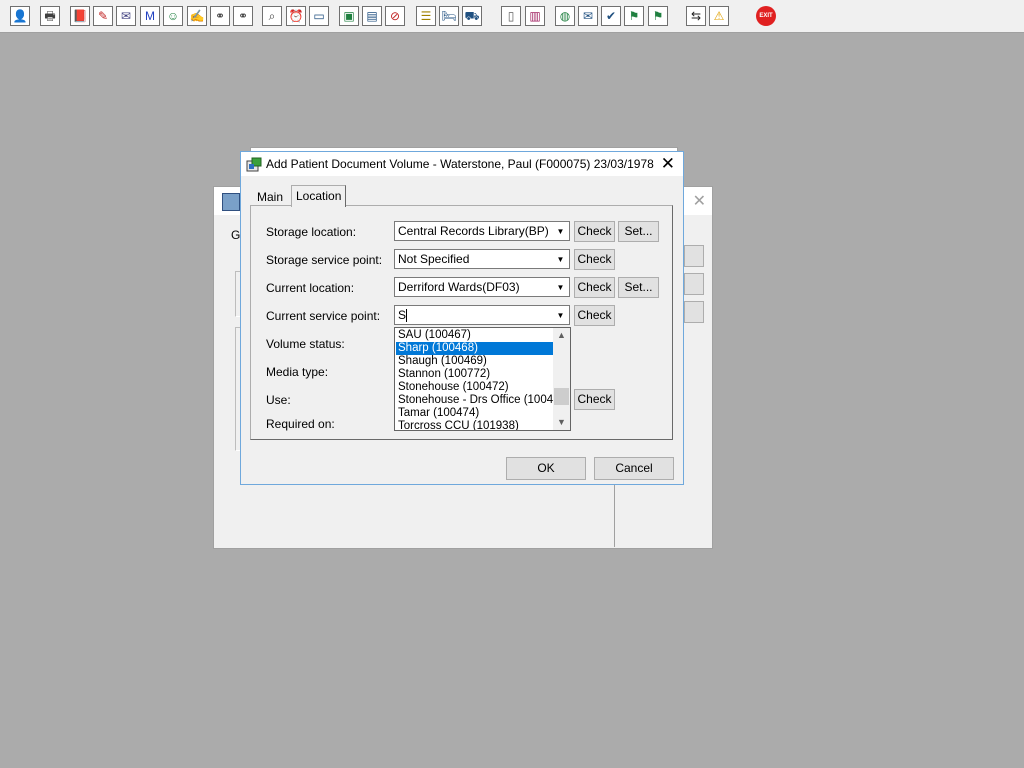  Describe the element at coordinates (296, 16) in the screenshot. I see `clock-icon: ⏰` at that location.